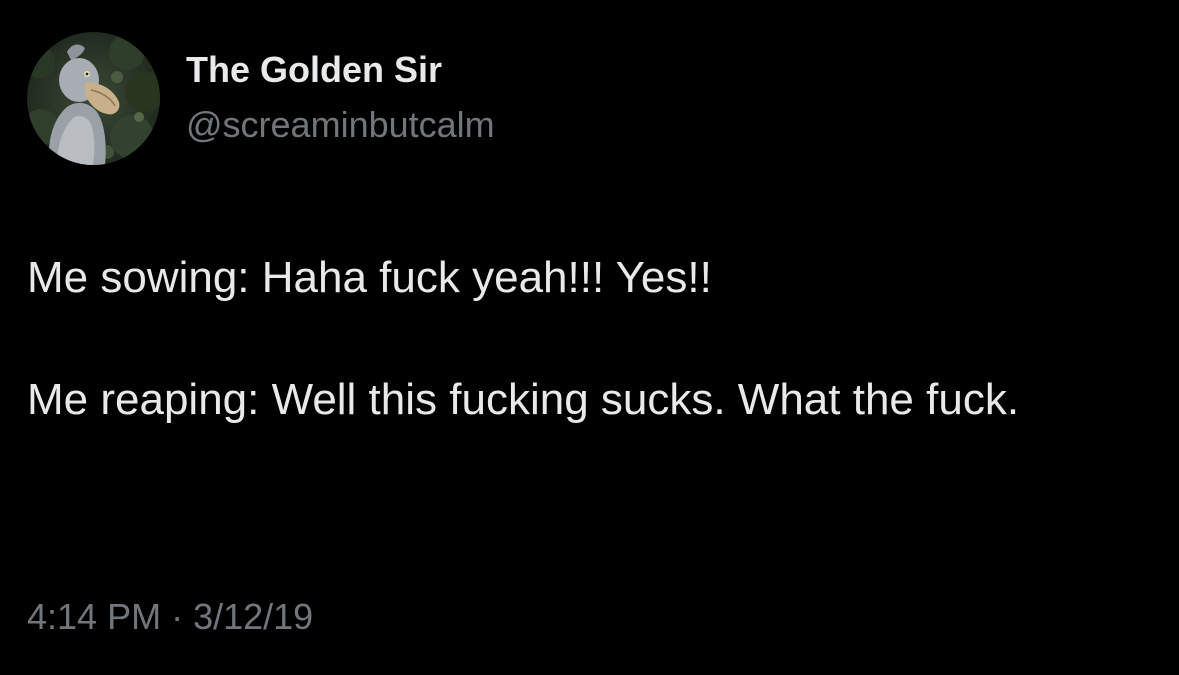 The image size is (1179, 675). What do you see at coordinates (340, 125) in the screenshot?
I see `user-handle: @screaminbutcalm` at bounding box center [340, 125].